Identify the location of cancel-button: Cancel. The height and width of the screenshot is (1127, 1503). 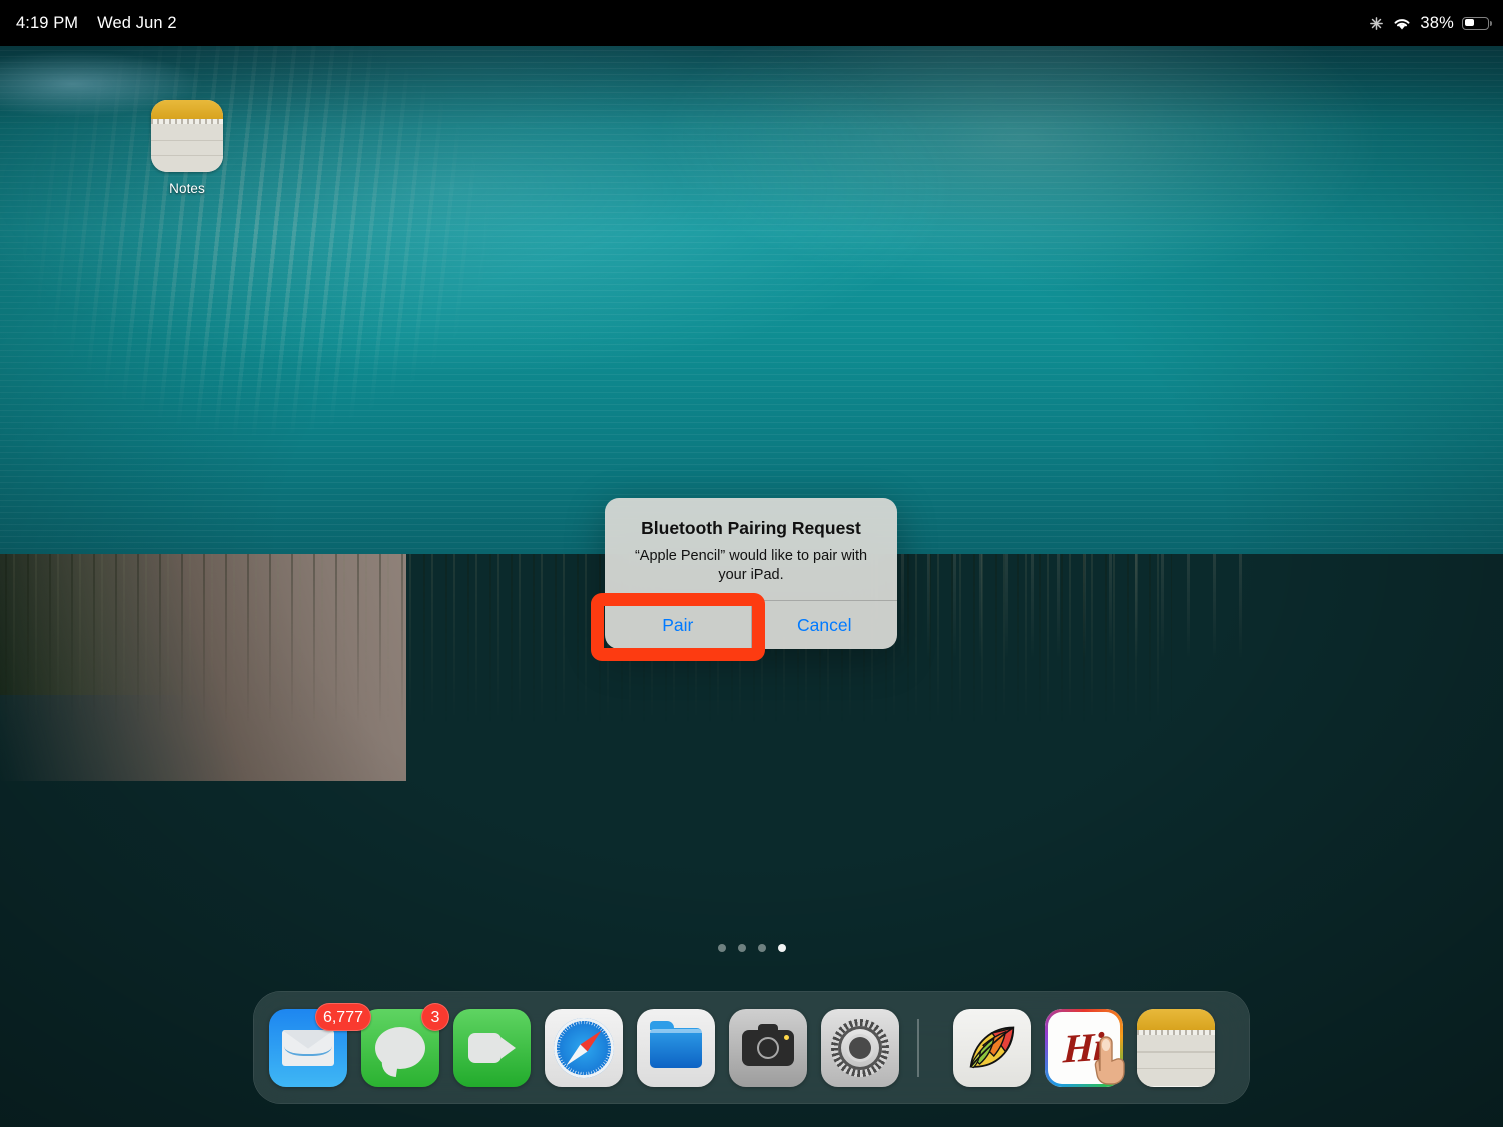
(824, 625).